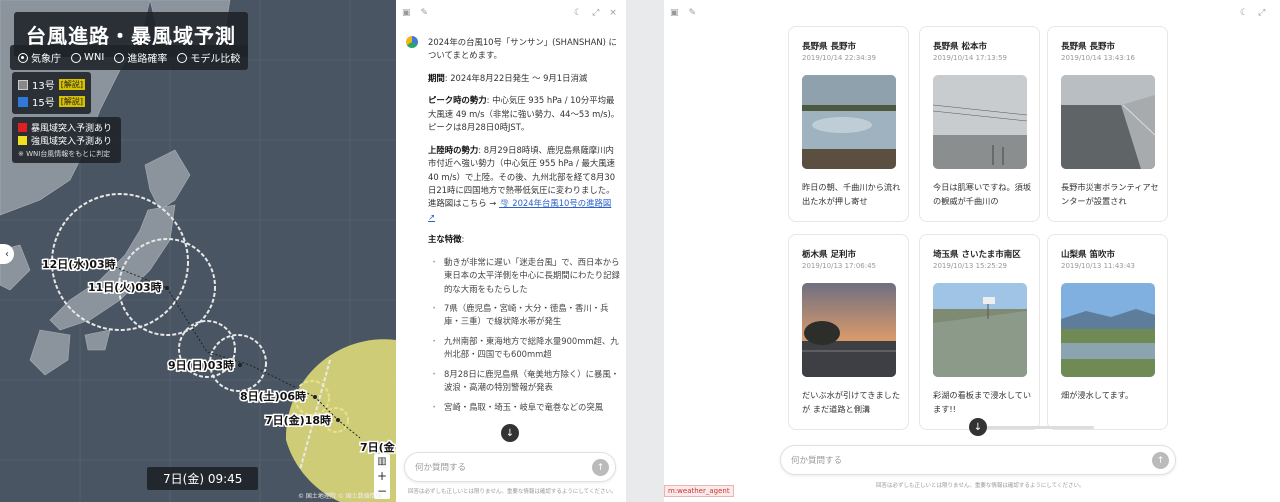 The height and width of the screenshot is (502, 1280). Describe the element at coordinates (508, 77) in the screenshot. I see `period-text: 期間: 2024年8月22日発生 〜 9月1日消滅` at that location.